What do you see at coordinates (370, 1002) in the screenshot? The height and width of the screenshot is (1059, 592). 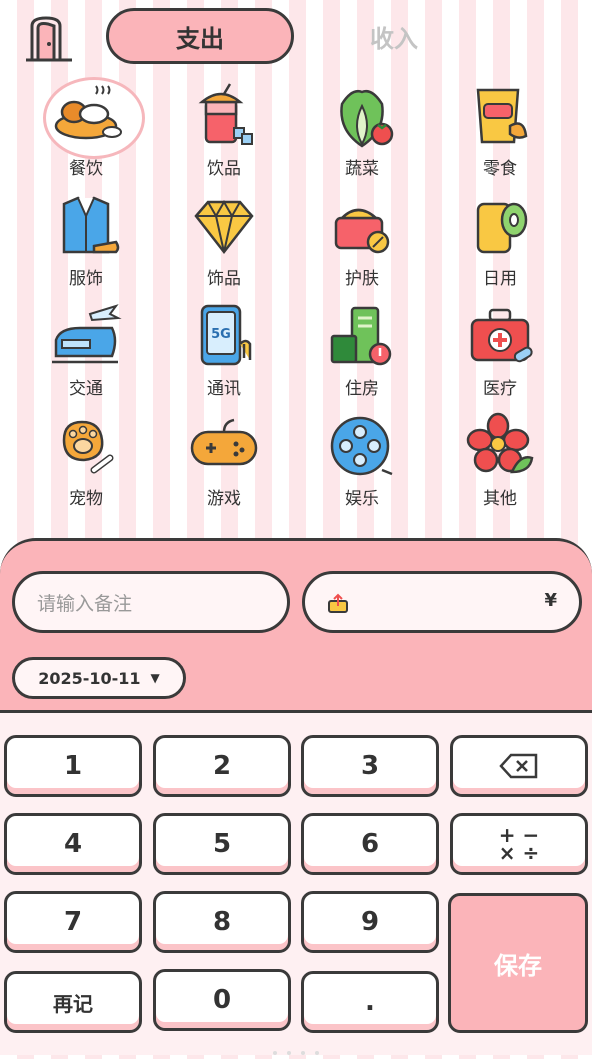 I see `key-decimal: .` at bounding box center [370, 1002].